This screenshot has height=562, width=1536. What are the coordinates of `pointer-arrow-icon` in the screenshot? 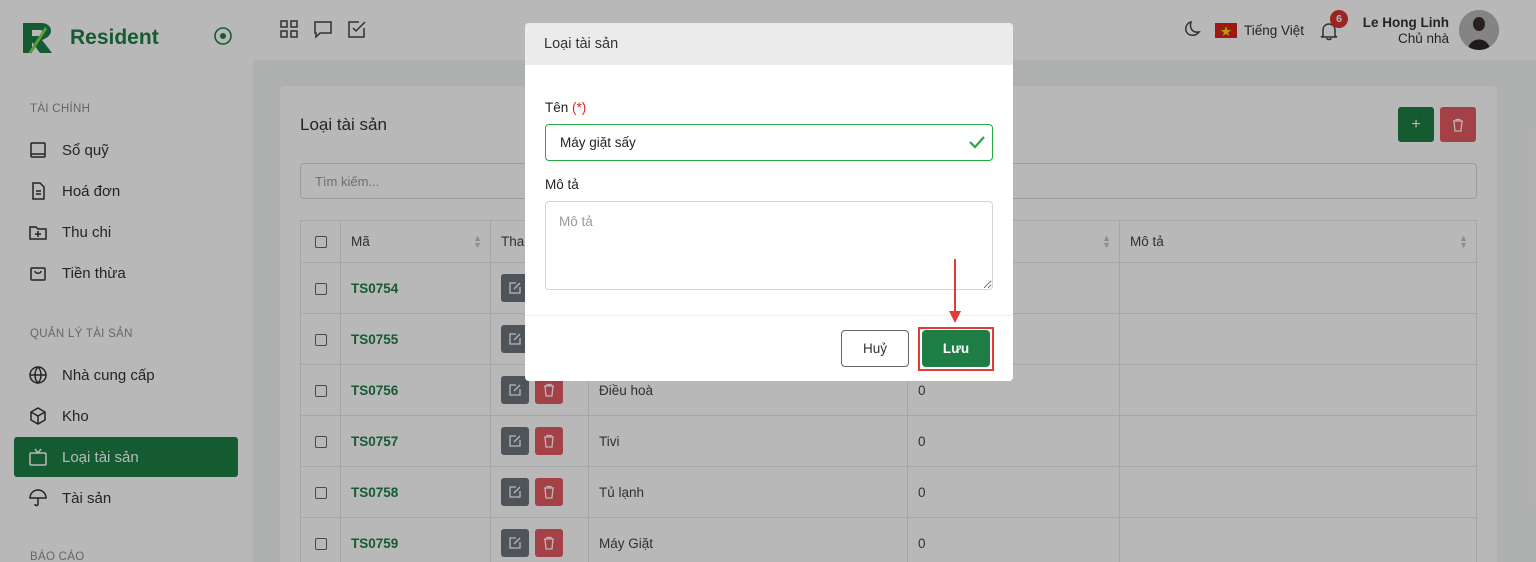 It's located at (955, 291).